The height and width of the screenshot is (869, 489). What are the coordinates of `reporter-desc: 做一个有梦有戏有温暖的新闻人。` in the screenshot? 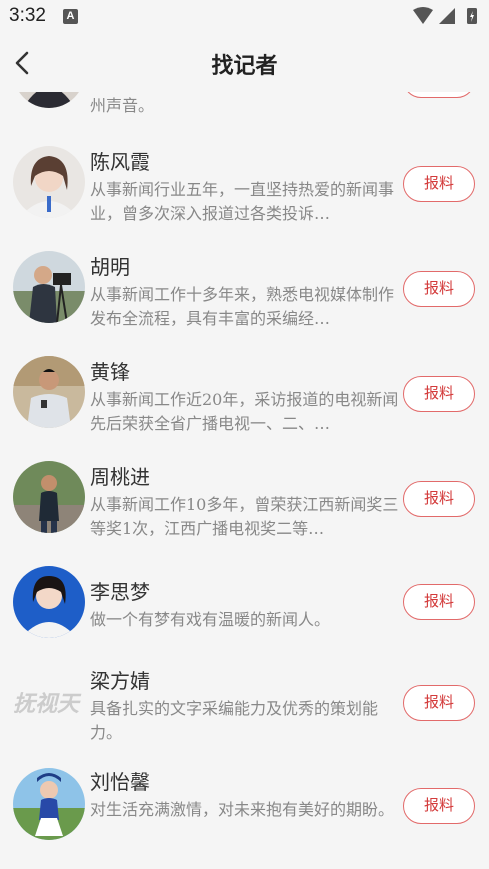 It's located at (210, 619).